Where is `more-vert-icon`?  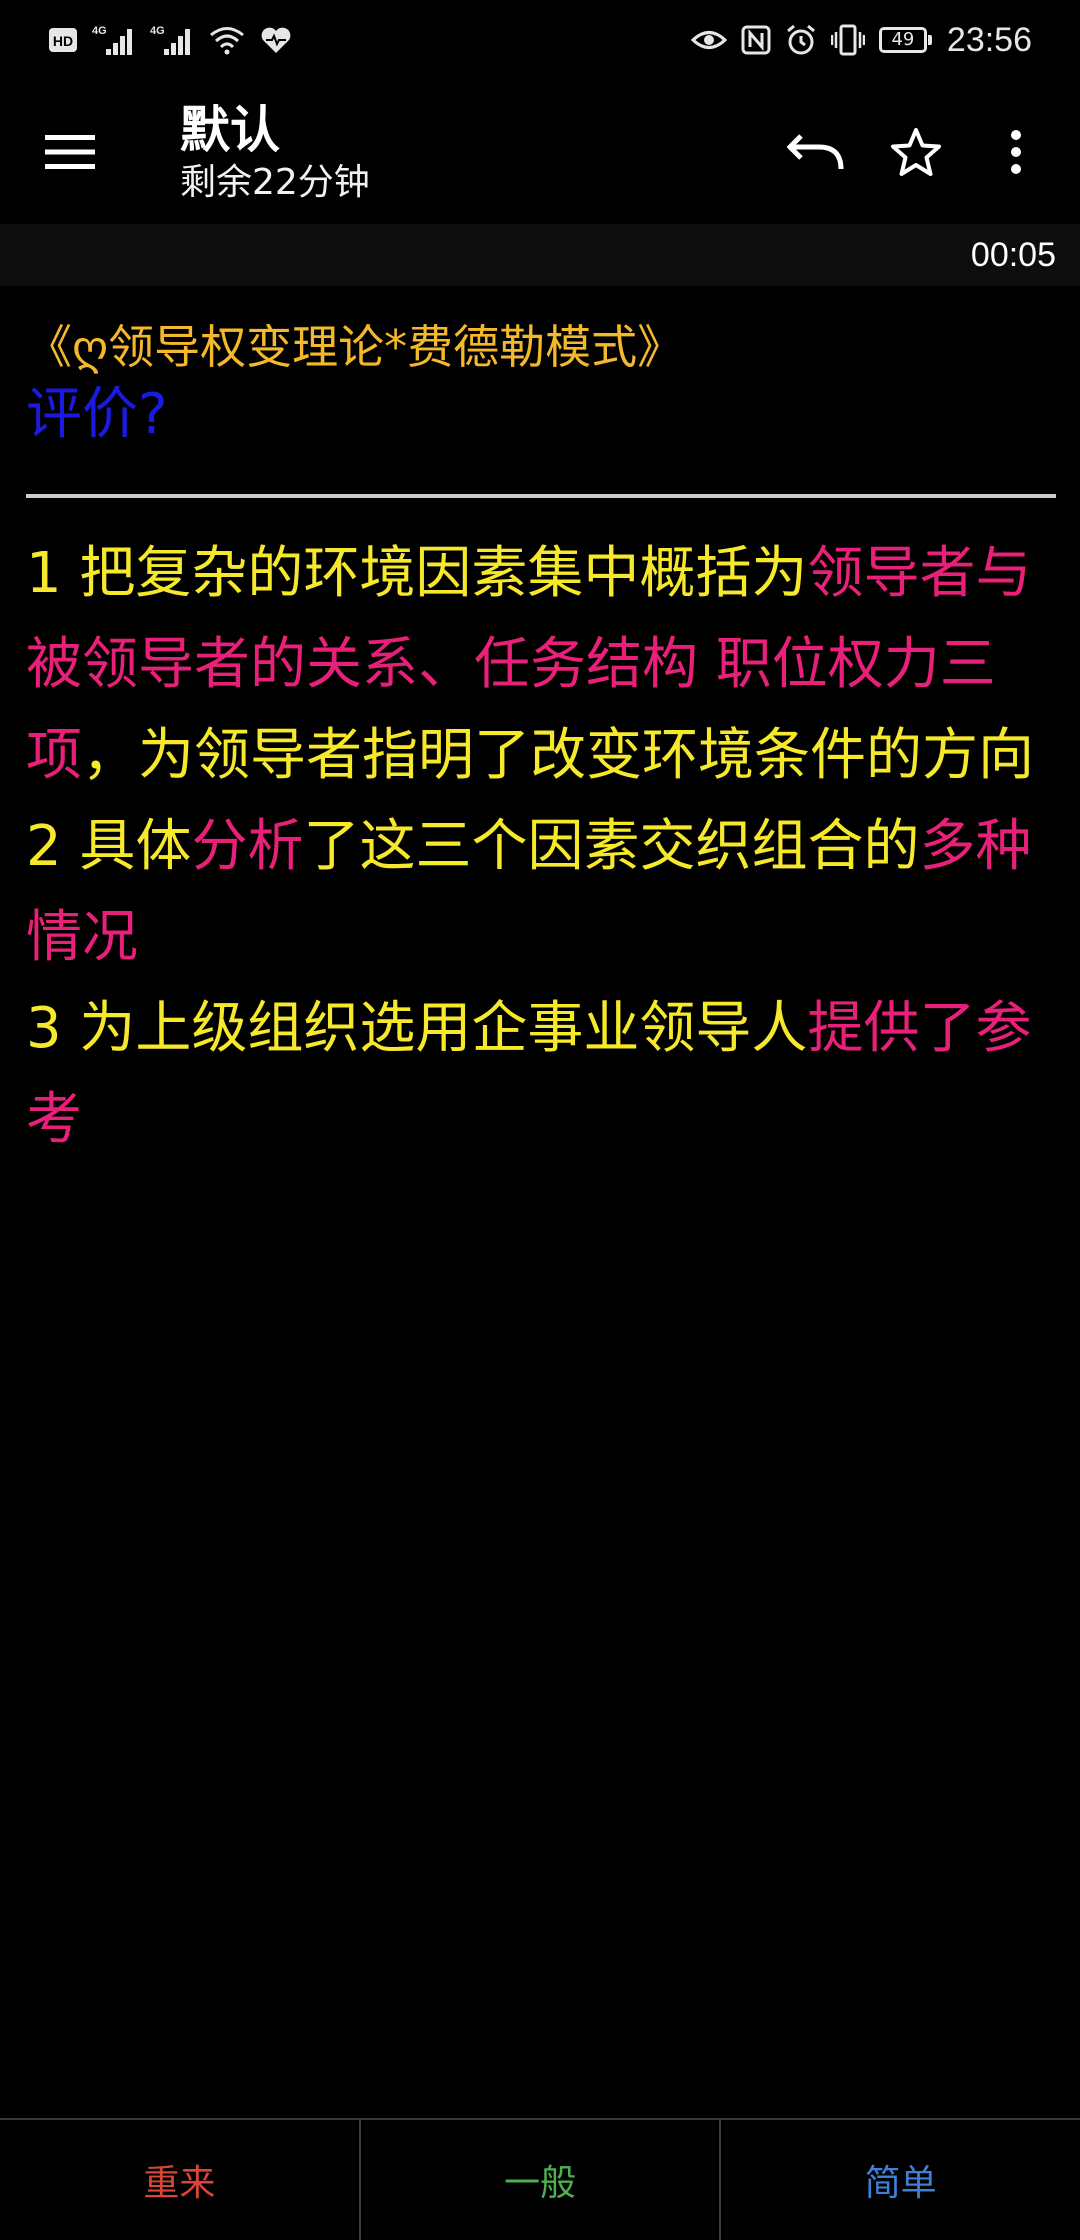
more-vert-icon is located at coordinates (1016, 152).